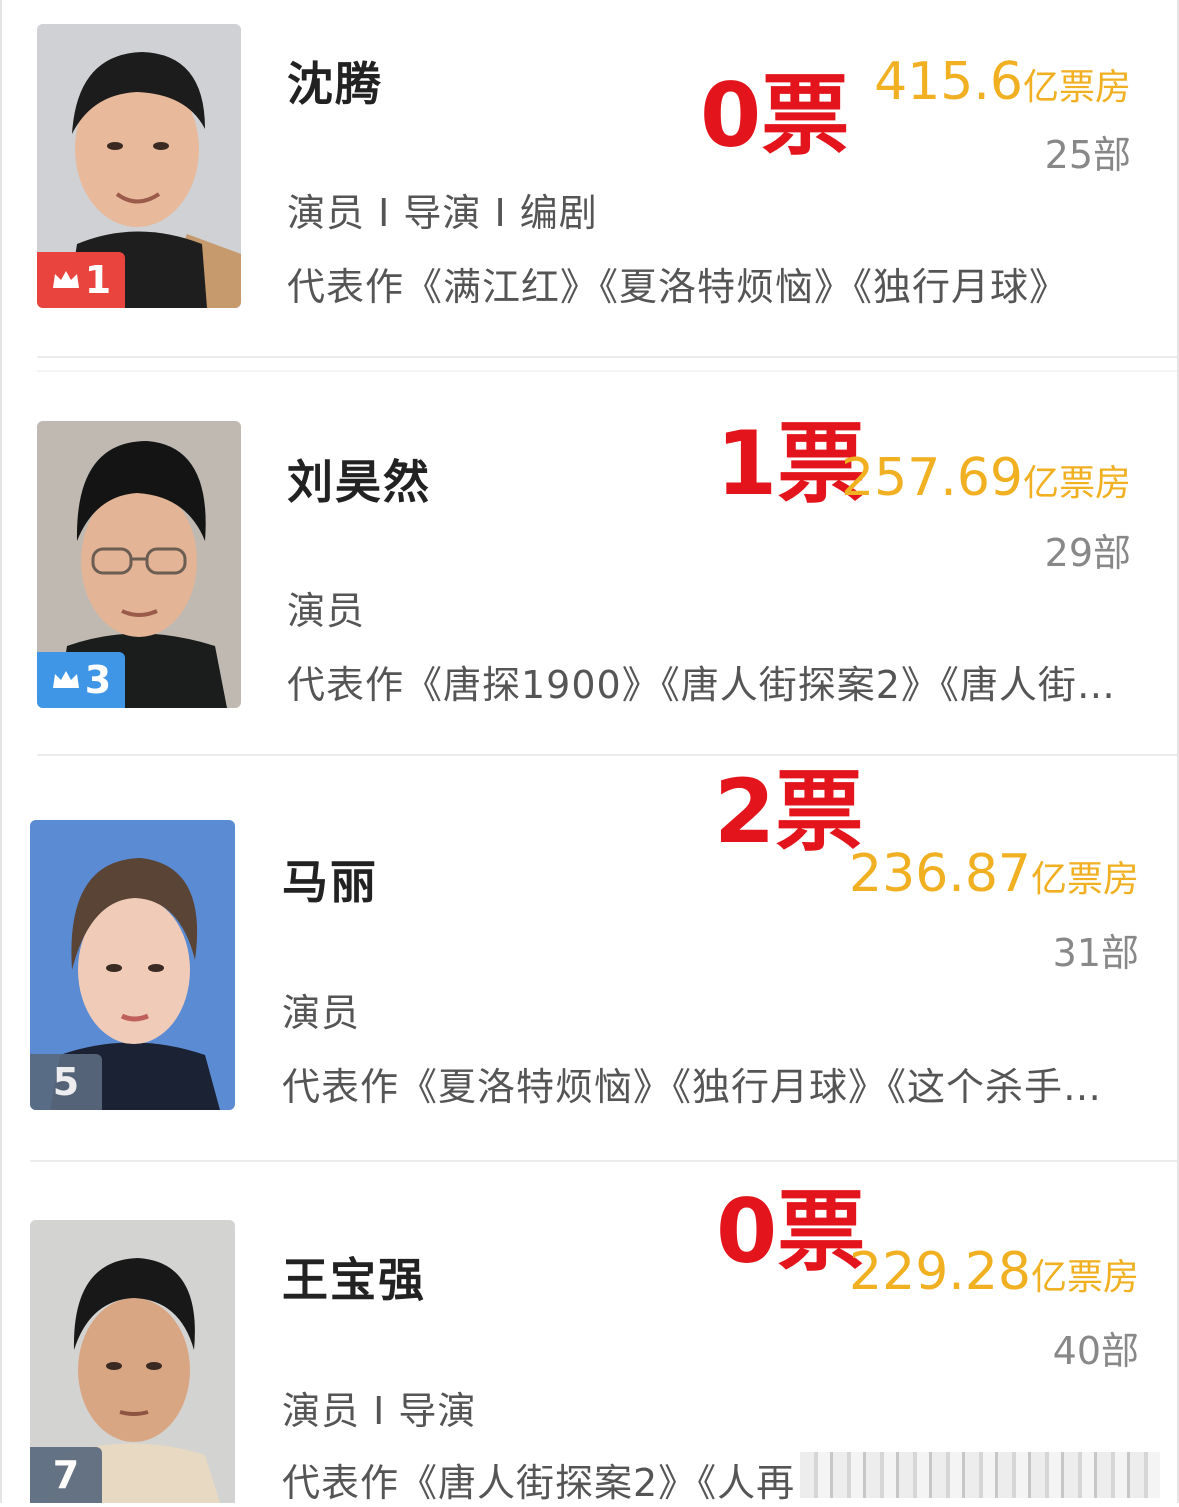 This screenshot has height=1507, width=1179. I want to click on box-office-value: 236.87, so click(940, 874).